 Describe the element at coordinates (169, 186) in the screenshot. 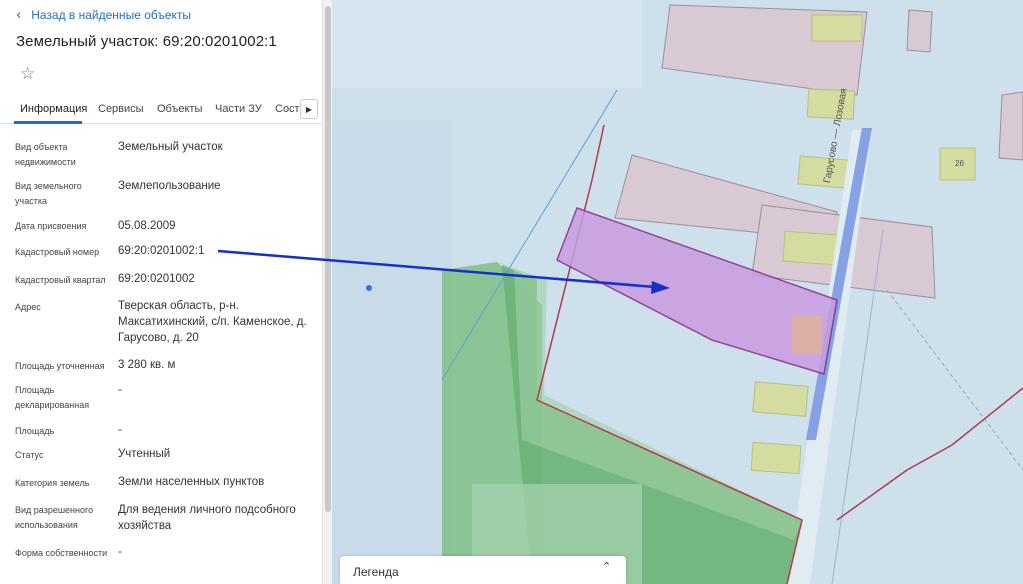

I see `property-value: Землепользование` at that location.